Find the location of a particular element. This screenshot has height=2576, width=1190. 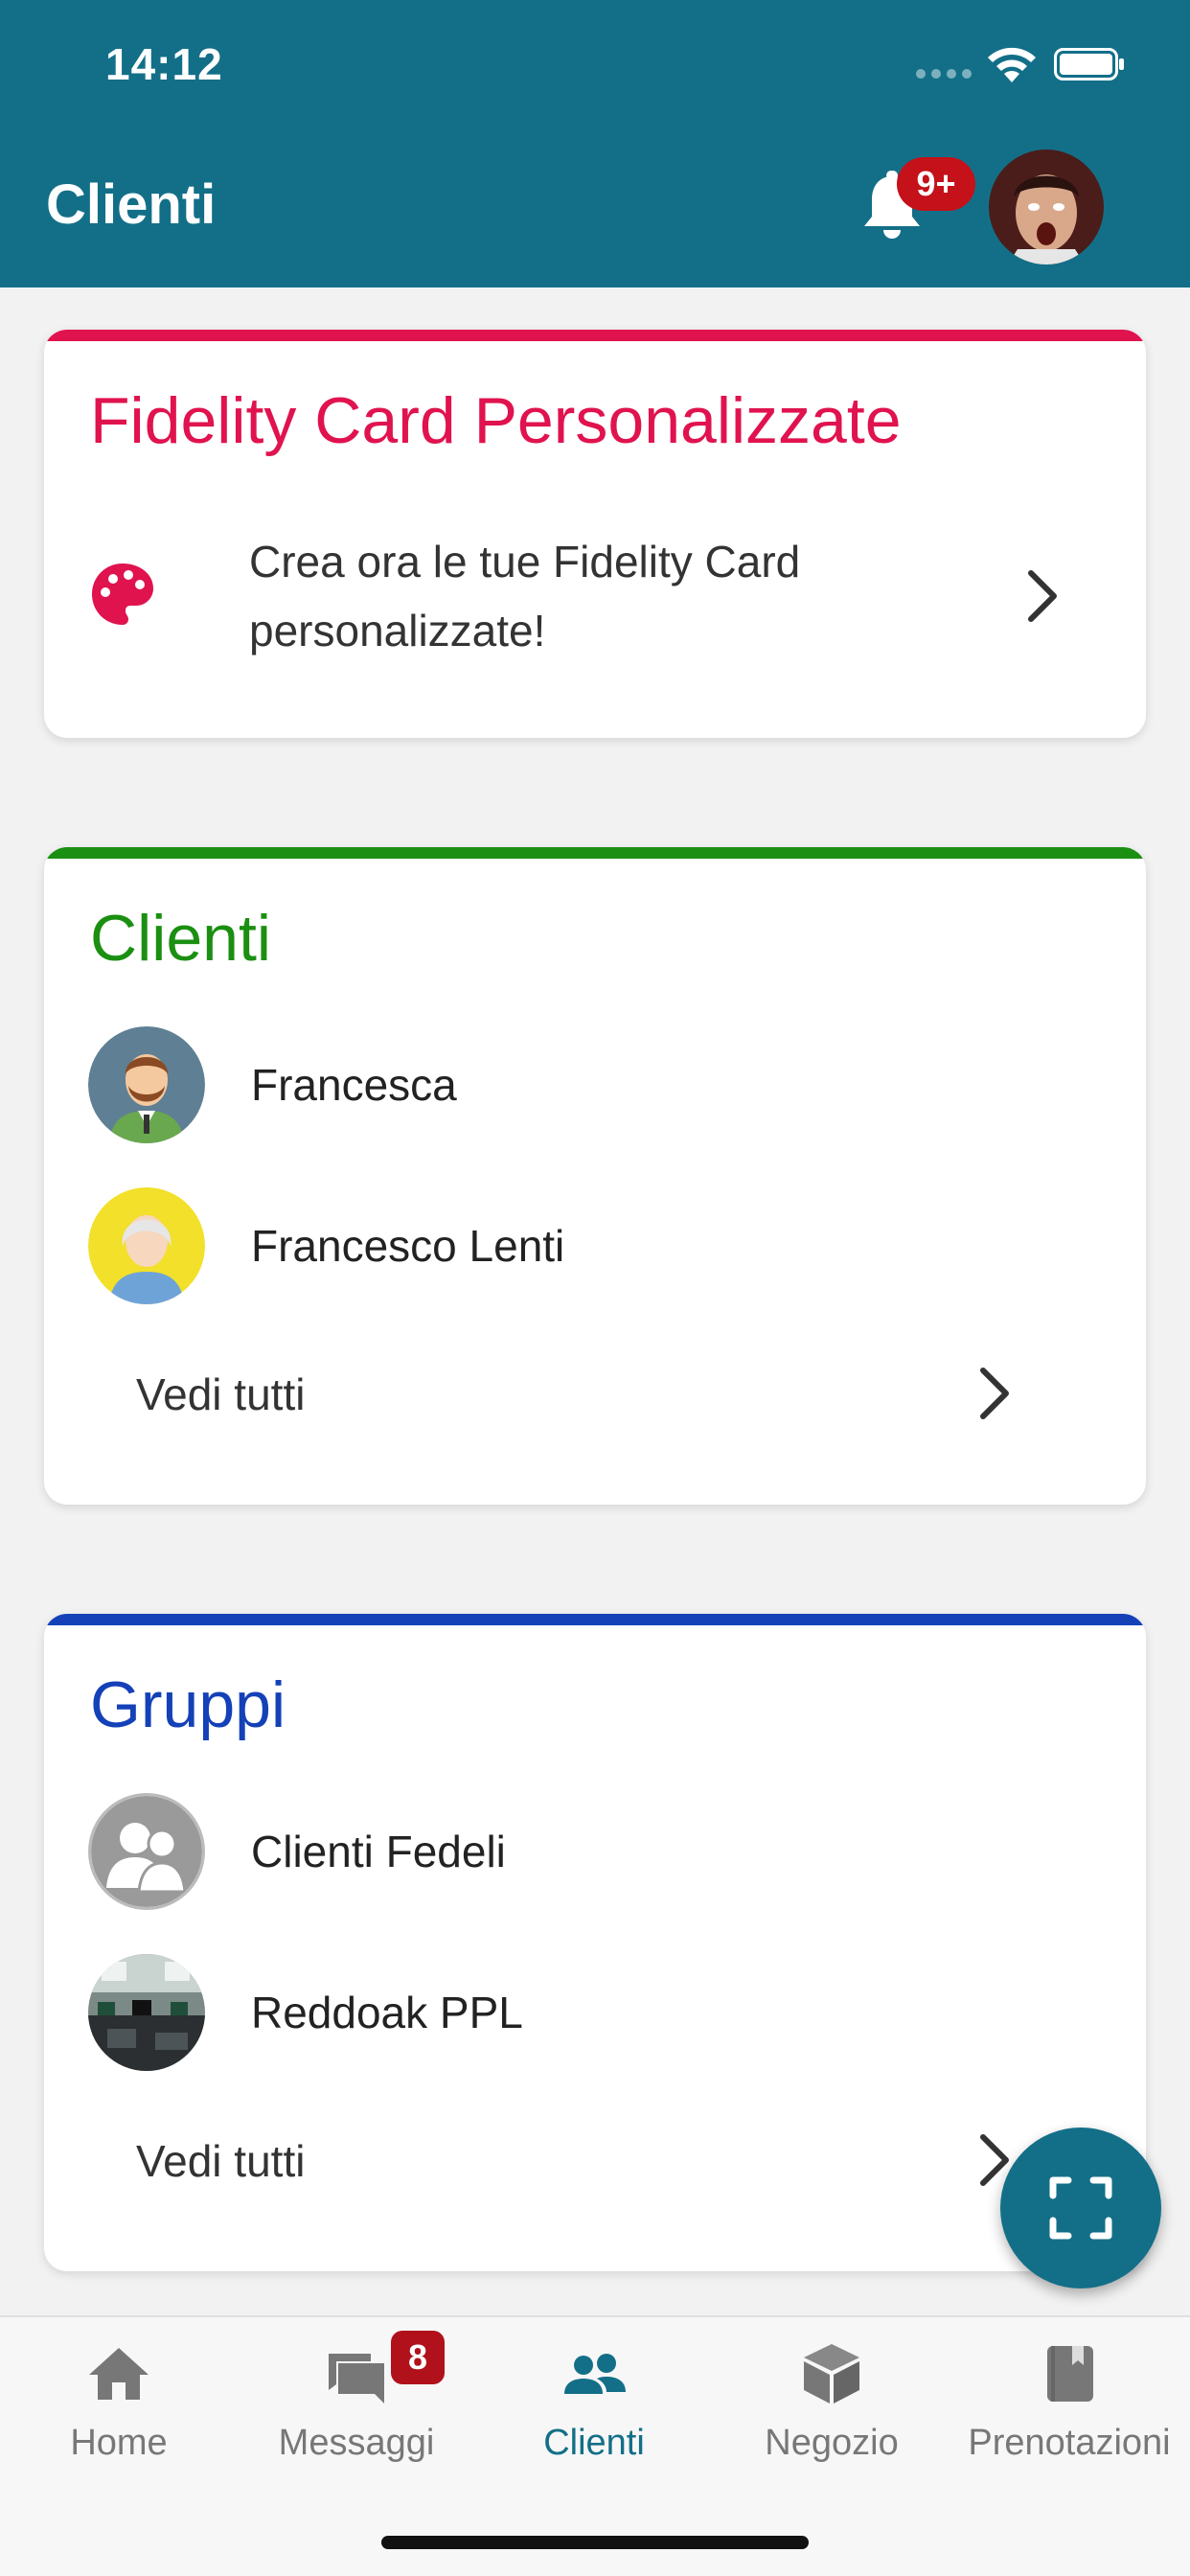

home-indicator is located at coordinates (595, 2542).